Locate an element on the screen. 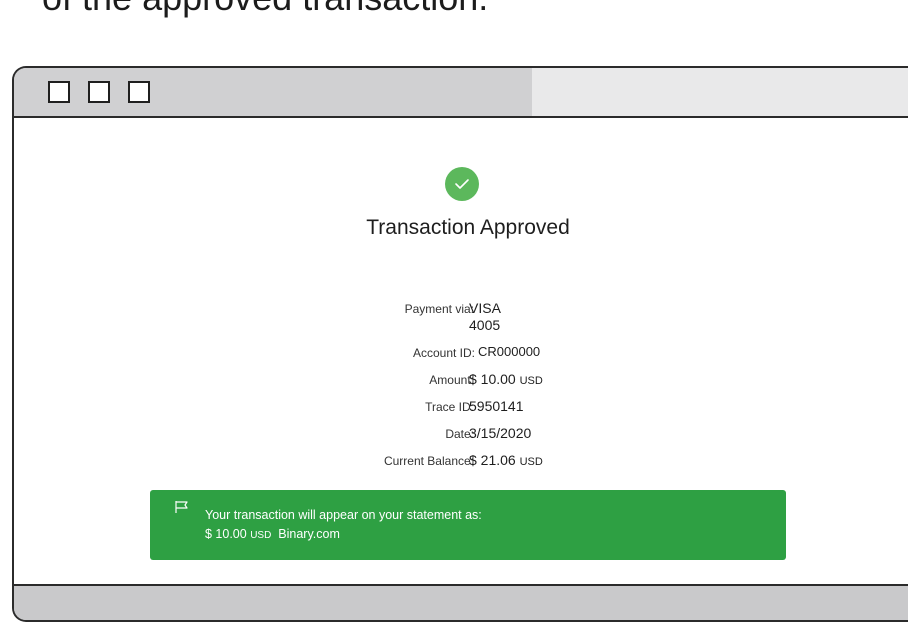  caption-text: of the approved transaction. is located at coordinates (265, 8).